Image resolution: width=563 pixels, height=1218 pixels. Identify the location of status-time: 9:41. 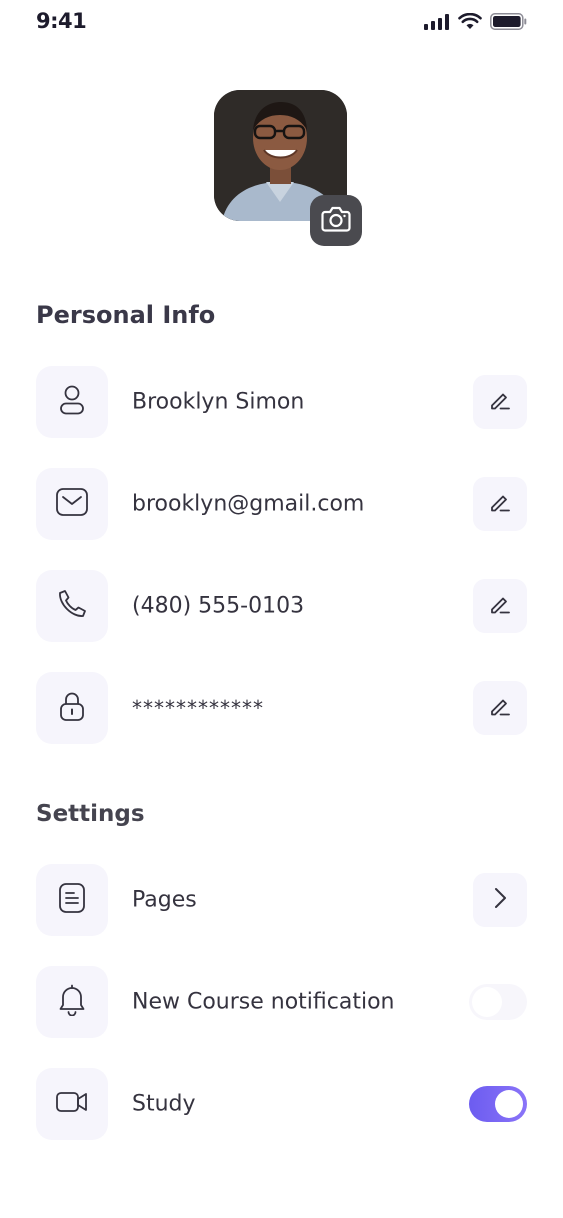
(61, 21).